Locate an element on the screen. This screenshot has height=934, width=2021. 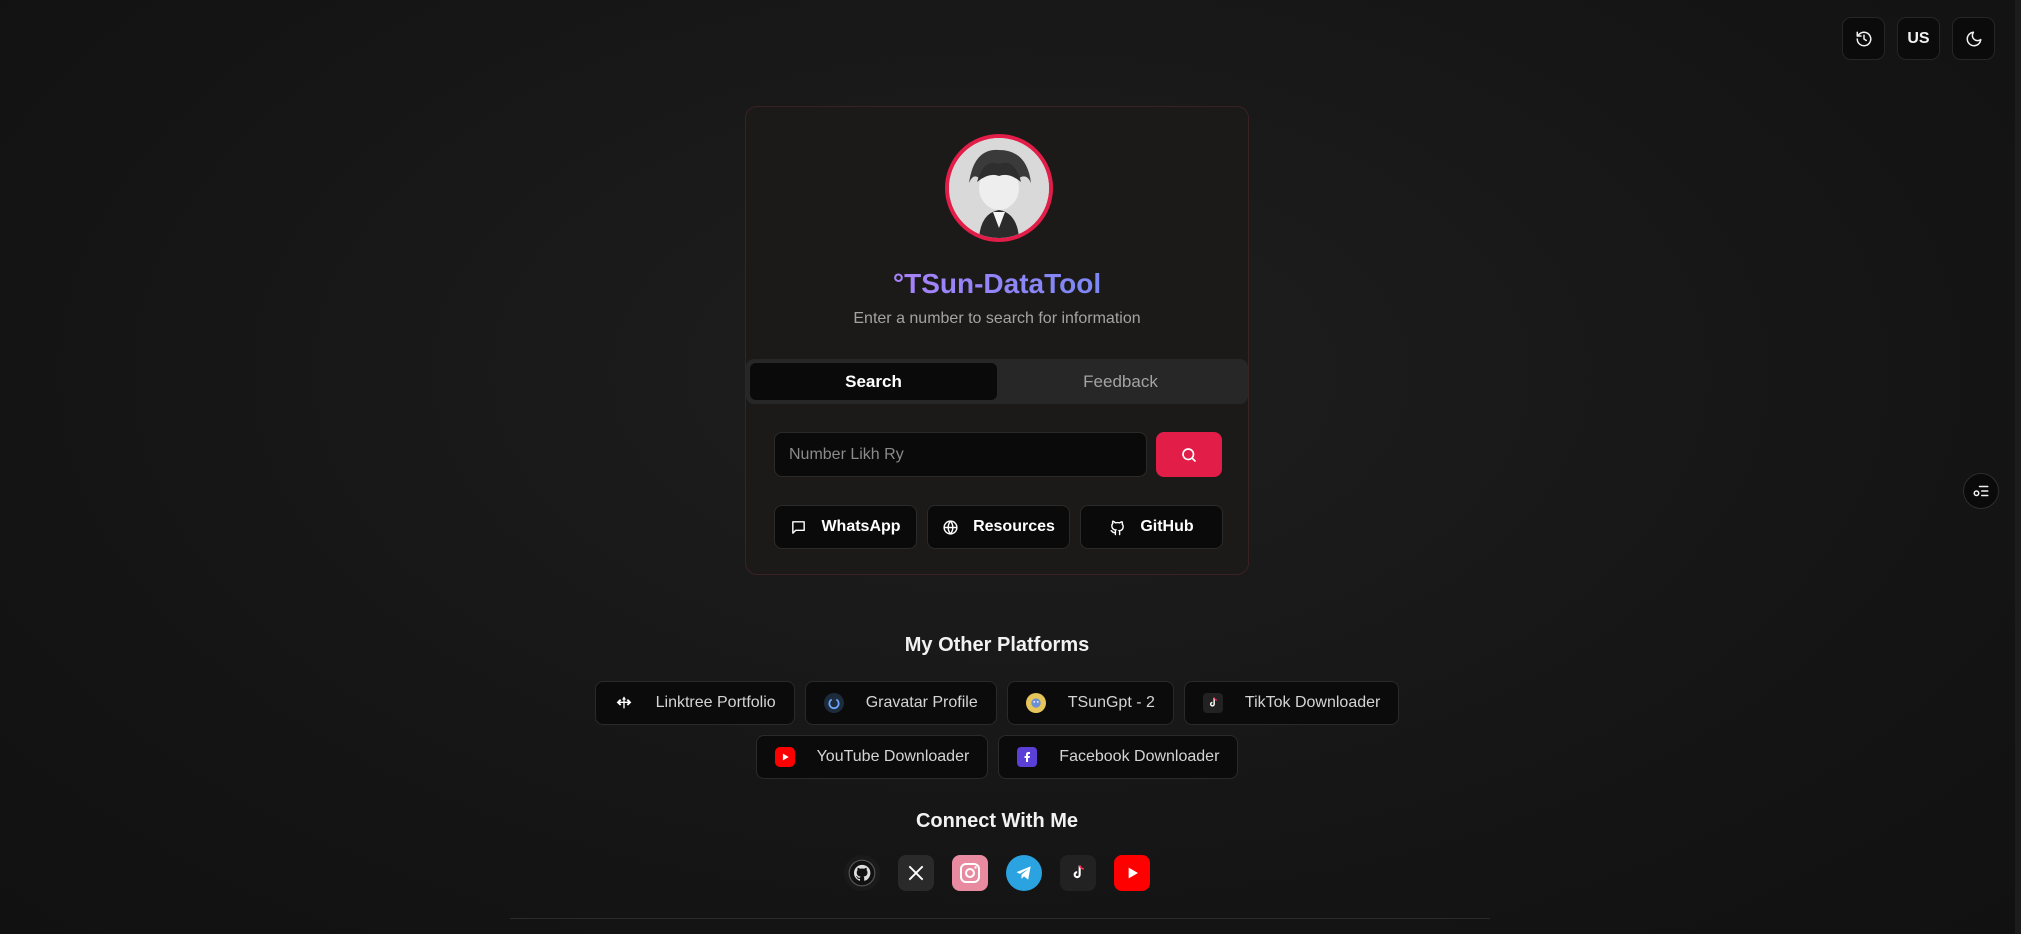
platforms-heading: My Other Platforms is located at coordinates (997, 645).